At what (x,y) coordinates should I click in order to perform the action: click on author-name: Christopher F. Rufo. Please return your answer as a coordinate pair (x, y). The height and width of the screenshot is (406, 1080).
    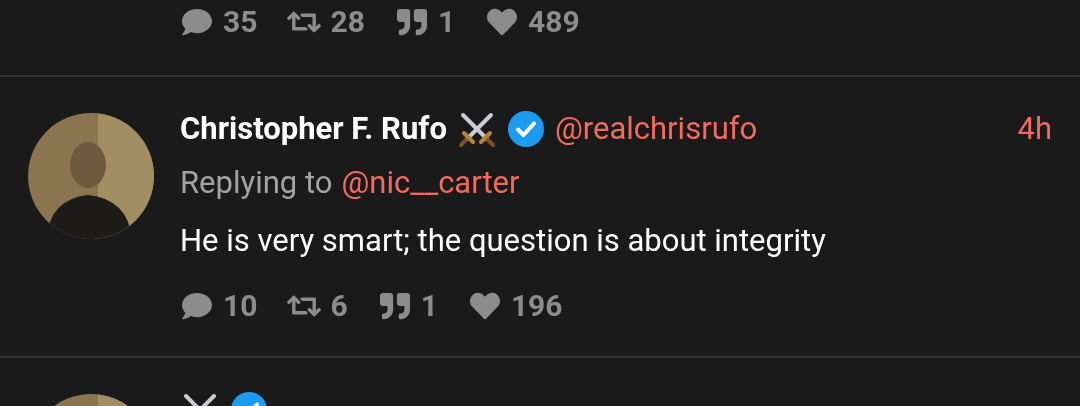
    Looking at the image, I should click on (313, 129).